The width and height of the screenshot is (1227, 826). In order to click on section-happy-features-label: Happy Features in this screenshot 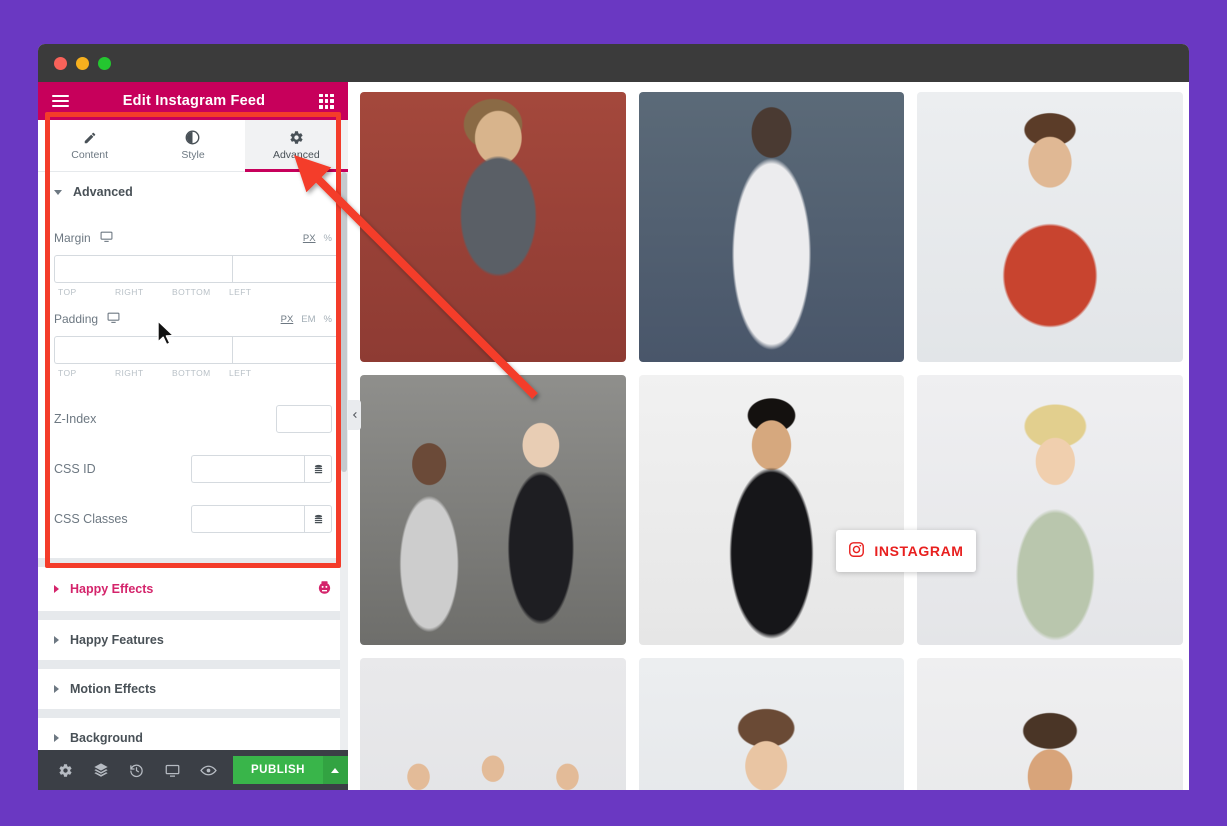, I will do `click(117, 640)`.